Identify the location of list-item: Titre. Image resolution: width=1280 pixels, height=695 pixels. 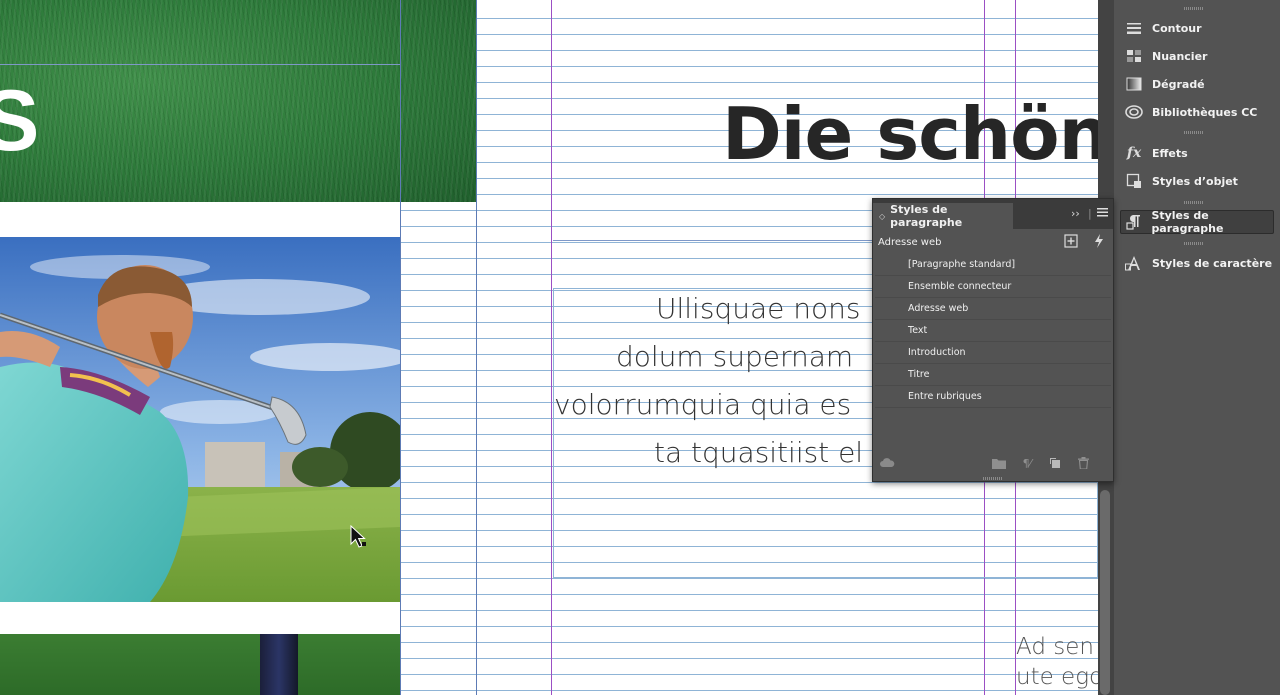
(993, 375).